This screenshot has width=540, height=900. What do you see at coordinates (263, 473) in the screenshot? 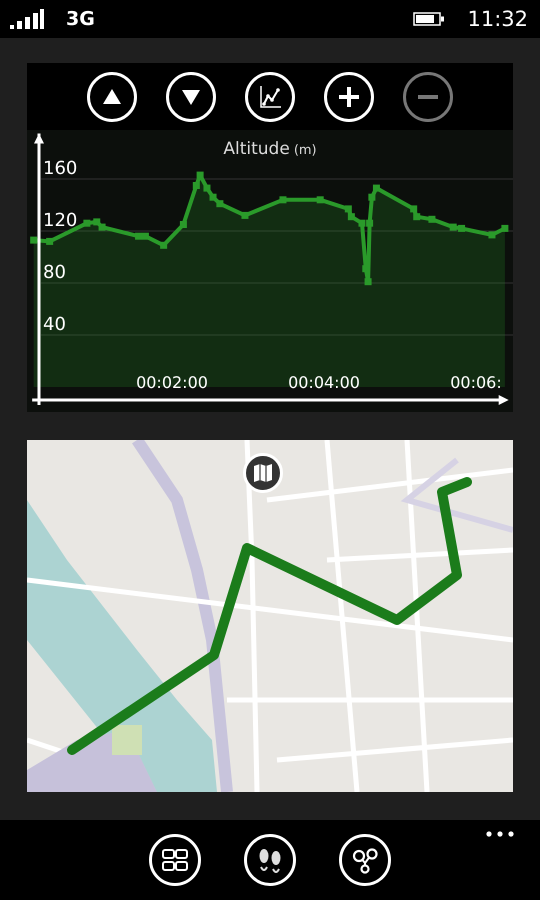
I see `folded-map-icon` at bounding box center [263, 473].